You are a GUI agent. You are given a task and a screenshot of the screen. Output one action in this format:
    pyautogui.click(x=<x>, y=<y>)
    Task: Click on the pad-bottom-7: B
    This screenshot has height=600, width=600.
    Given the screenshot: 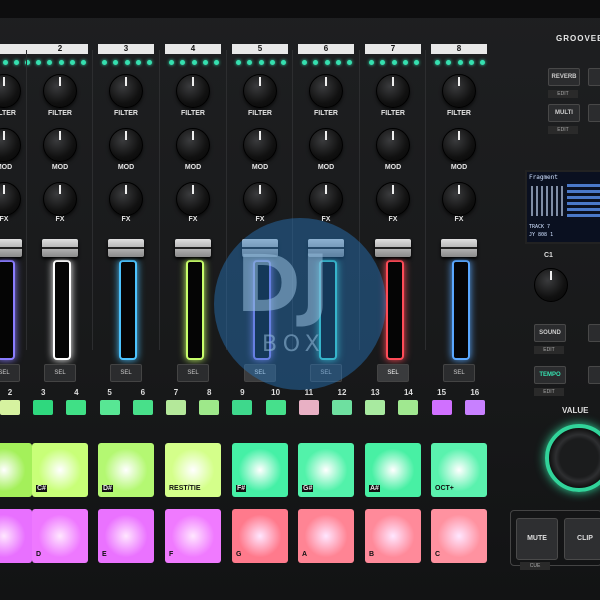 What is the action you would take?
    pyautogui.click(x=393, y=536)
    